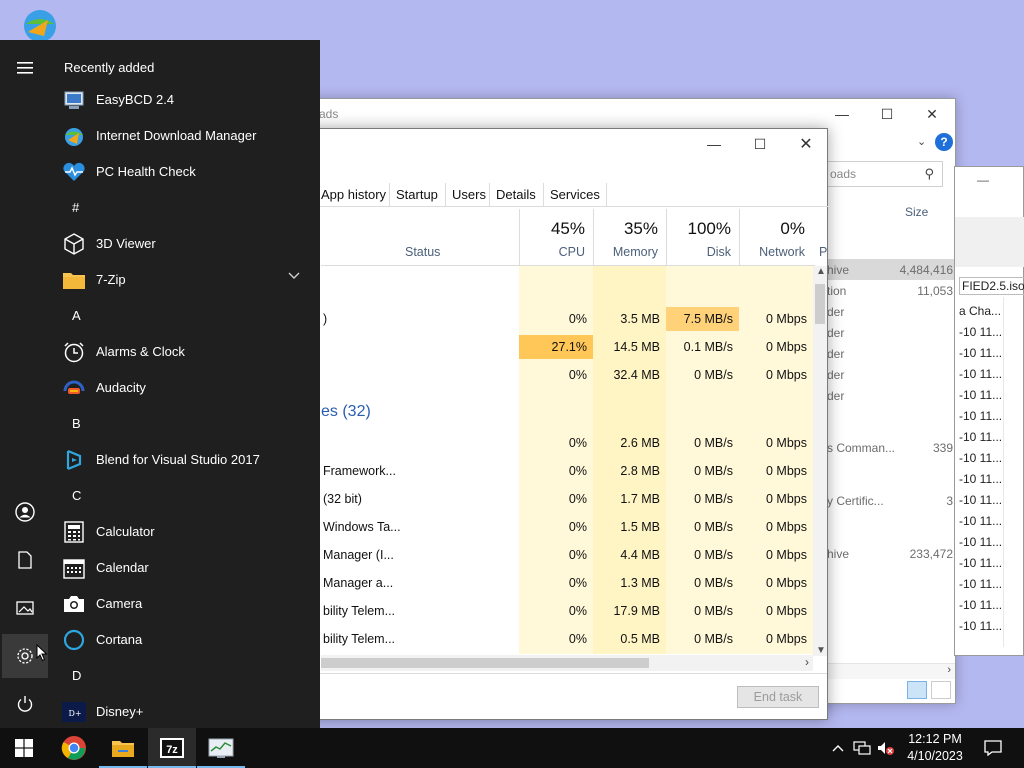 The image size is (1024, 768). What do you see at coordinates (416, 195) in the screenshot?
I see `tab-startup: Startup` at bounding box center [416, 195].